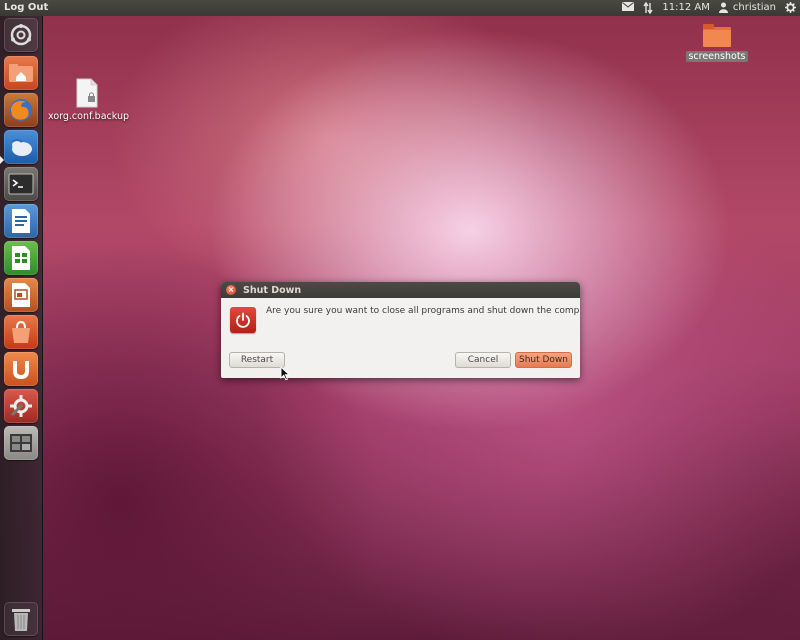  What do you see at coordinates (21, 110) in the screenshot?
I see `firefox-icon` at bounding box center [21, 110].